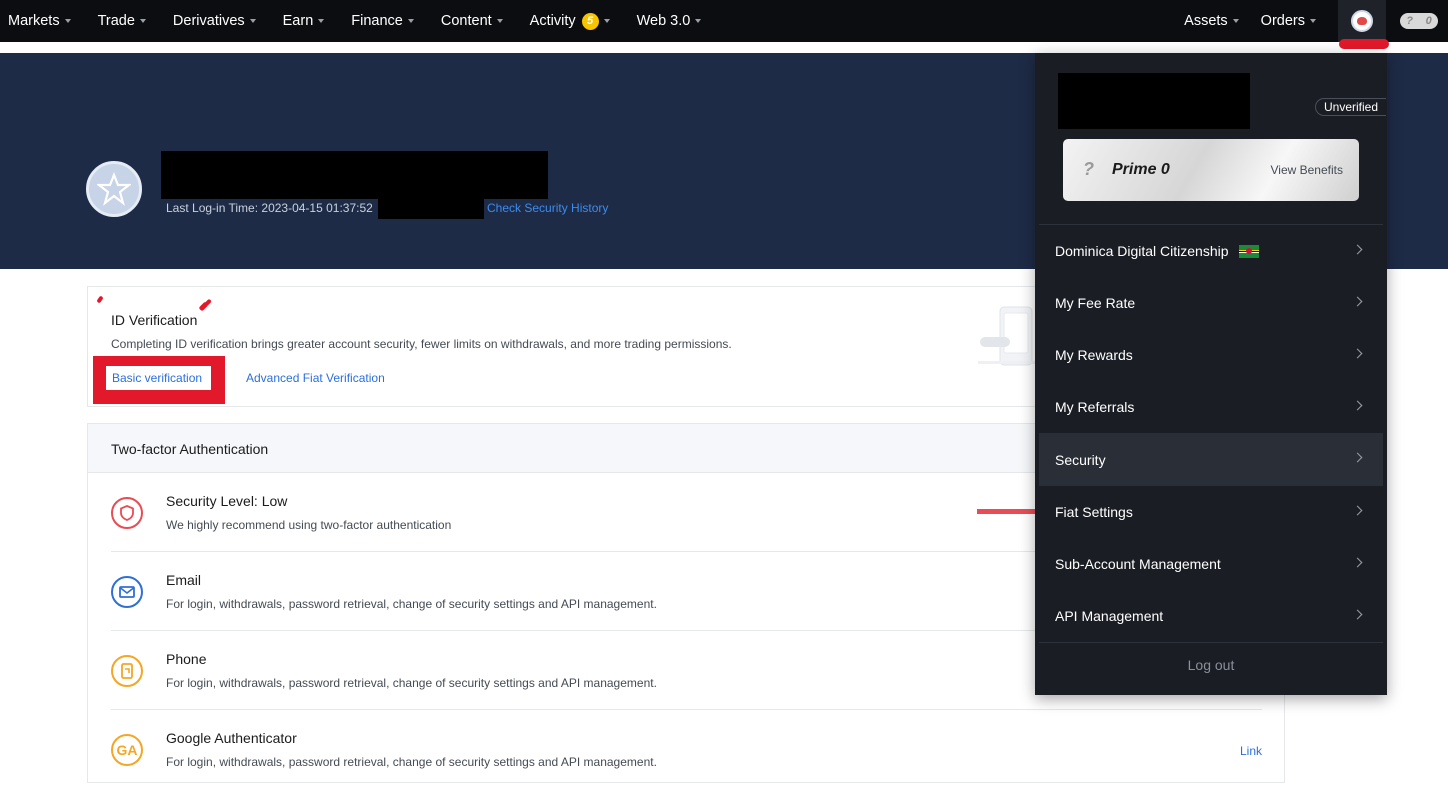 The width and height of the screenshot is (1448, 789). Describe the element at coordinates (1088, 169) in the screenshot. I see `prime-level-icon: ?` at that location.